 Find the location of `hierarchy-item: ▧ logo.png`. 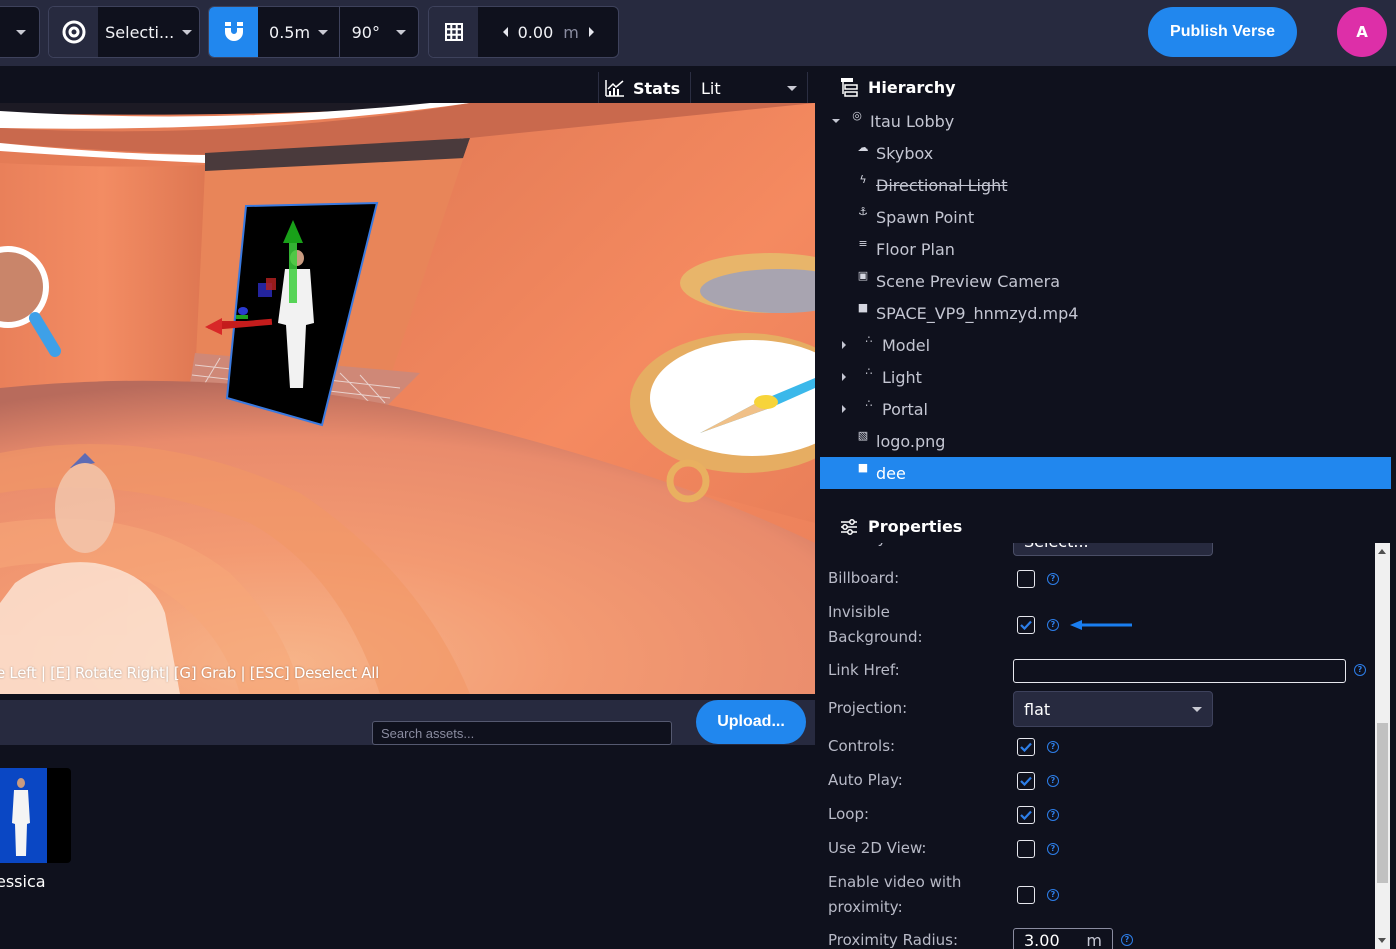

hierarchy-item: ▧ logo.png is located at coordinates (1105, 441).